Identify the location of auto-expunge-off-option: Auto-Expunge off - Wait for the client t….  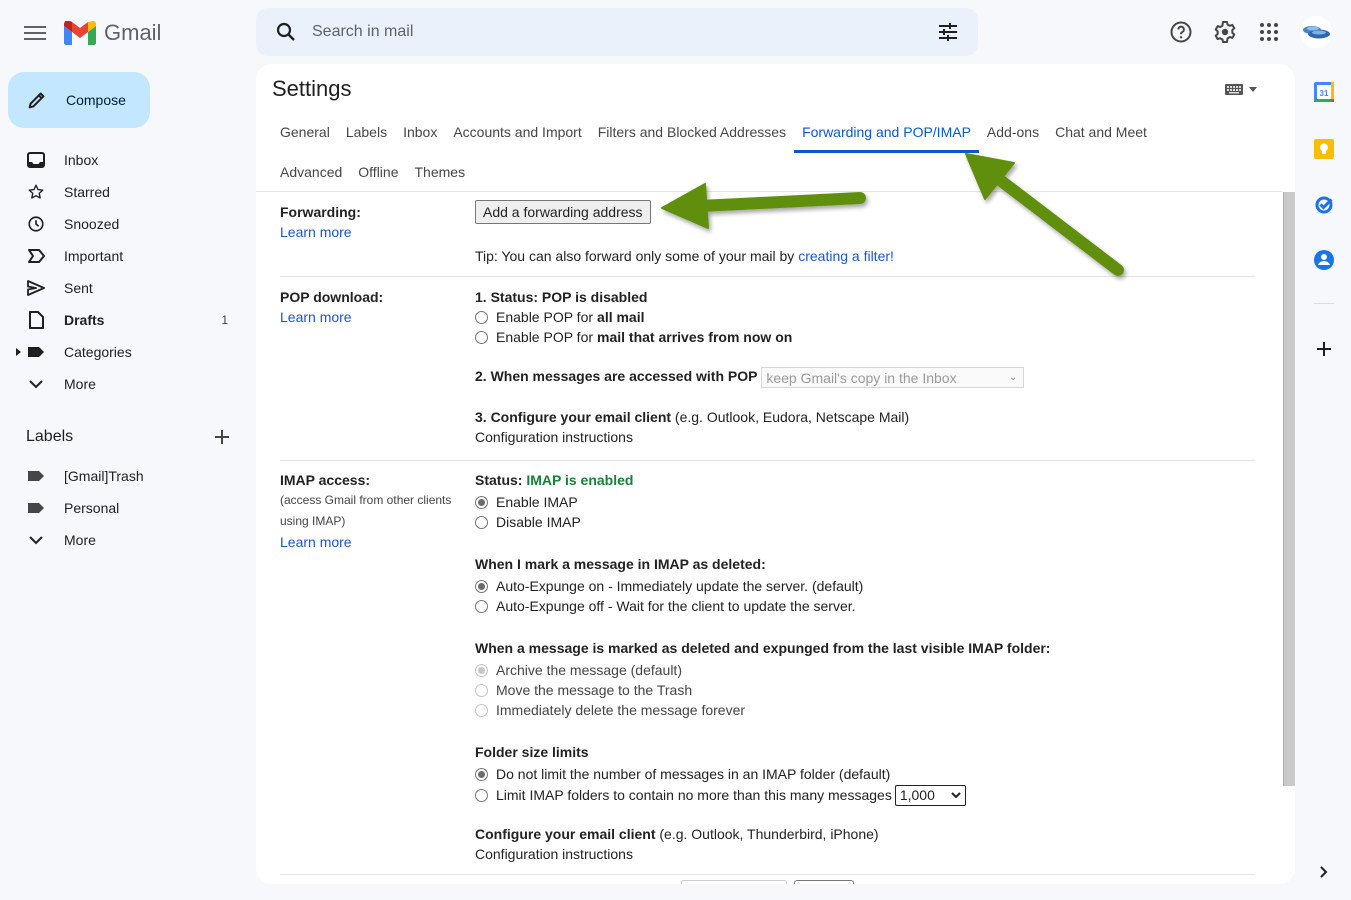
(669, 606).